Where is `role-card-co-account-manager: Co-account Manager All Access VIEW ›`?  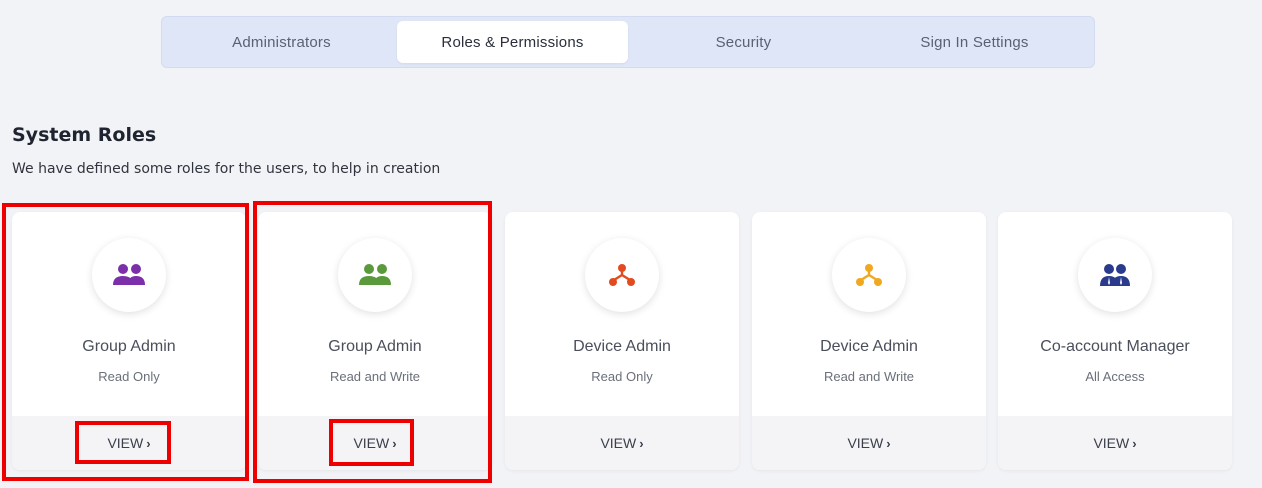 role-card-co-account-manager: Co-account Manager All Access VIEW › is located at coordinates (1115, 341).